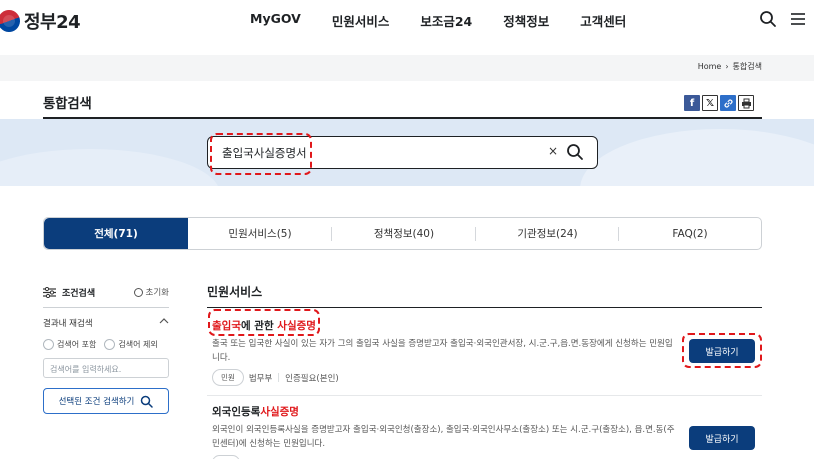 The height and width of the screenshot is (459, 814). I want to click on page-title: 통합검색, so click(67, 104).